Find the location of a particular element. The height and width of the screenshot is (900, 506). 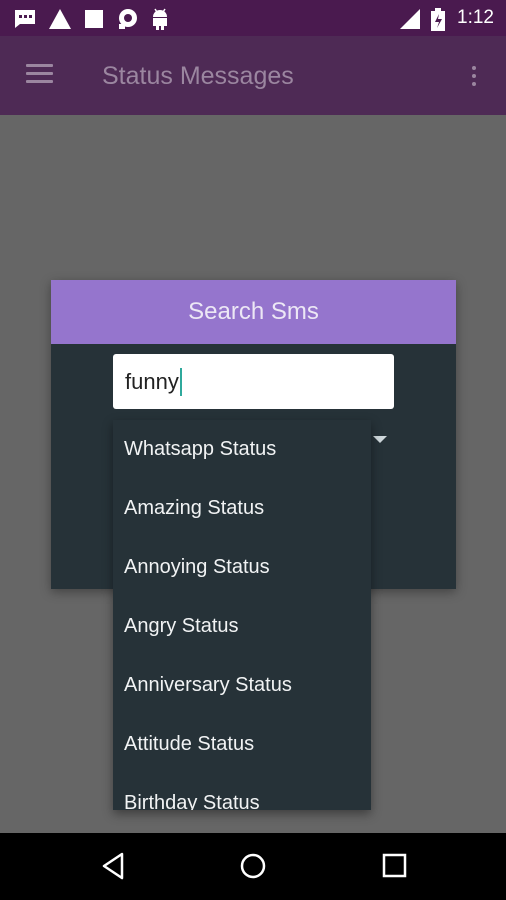

app-title: Status Messages is located at coordinates (198, 76).